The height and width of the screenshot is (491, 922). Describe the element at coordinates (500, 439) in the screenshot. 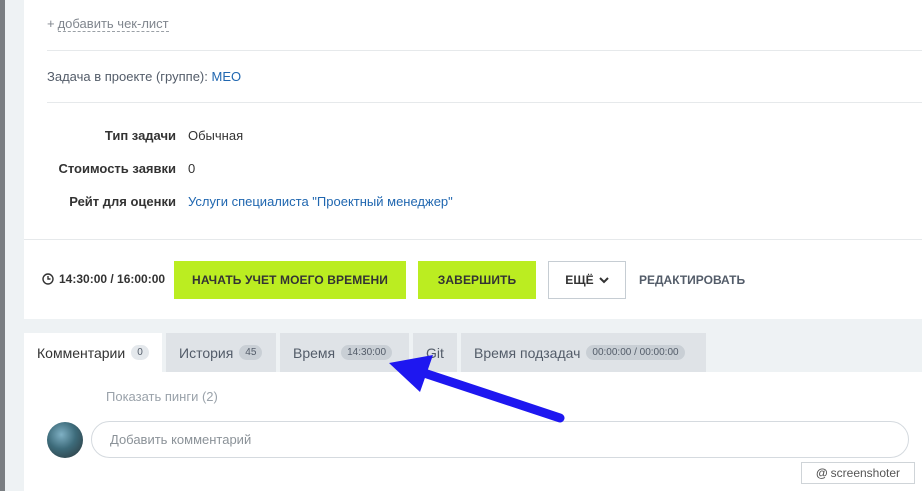

I see `comment-input` at that location.